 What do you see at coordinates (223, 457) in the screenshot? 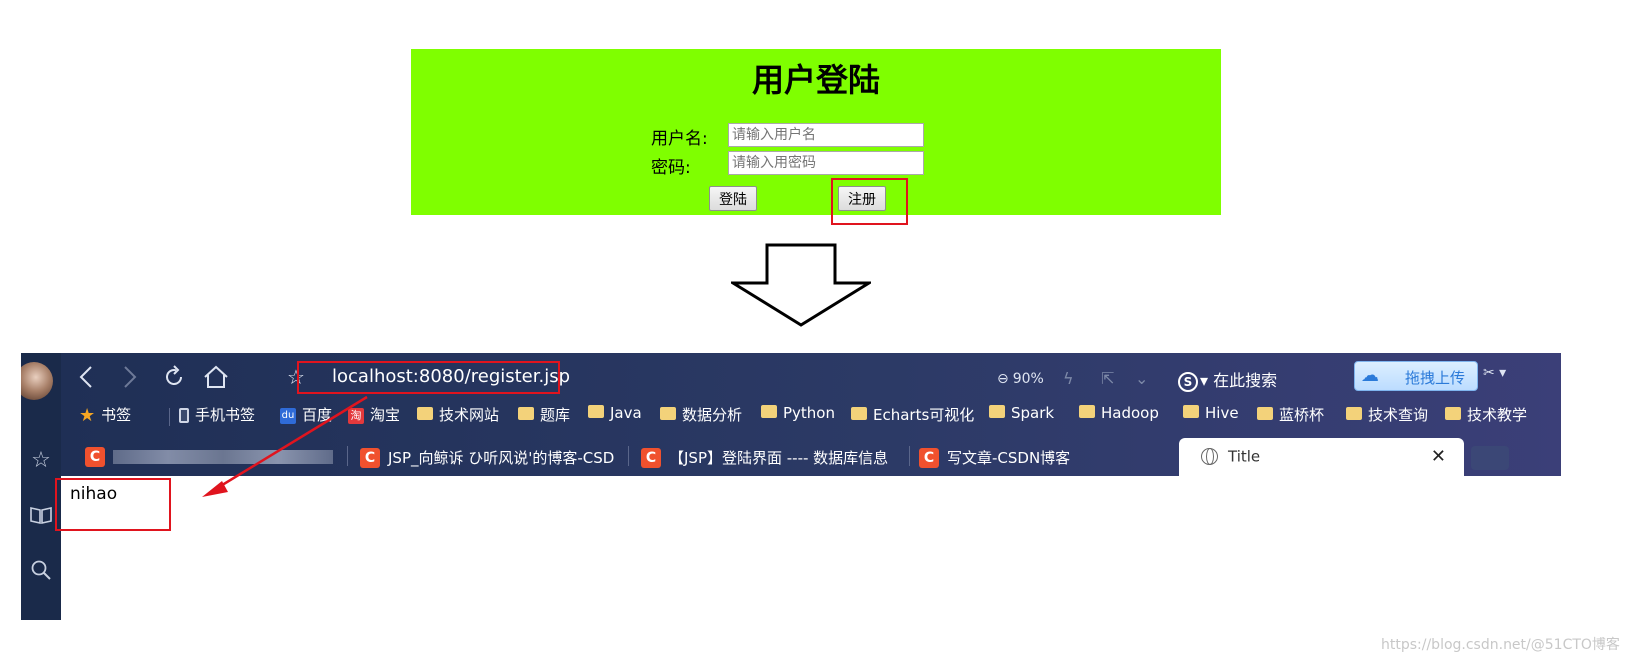
I see `blurred-tab-title` at bounding box center [223, 457].